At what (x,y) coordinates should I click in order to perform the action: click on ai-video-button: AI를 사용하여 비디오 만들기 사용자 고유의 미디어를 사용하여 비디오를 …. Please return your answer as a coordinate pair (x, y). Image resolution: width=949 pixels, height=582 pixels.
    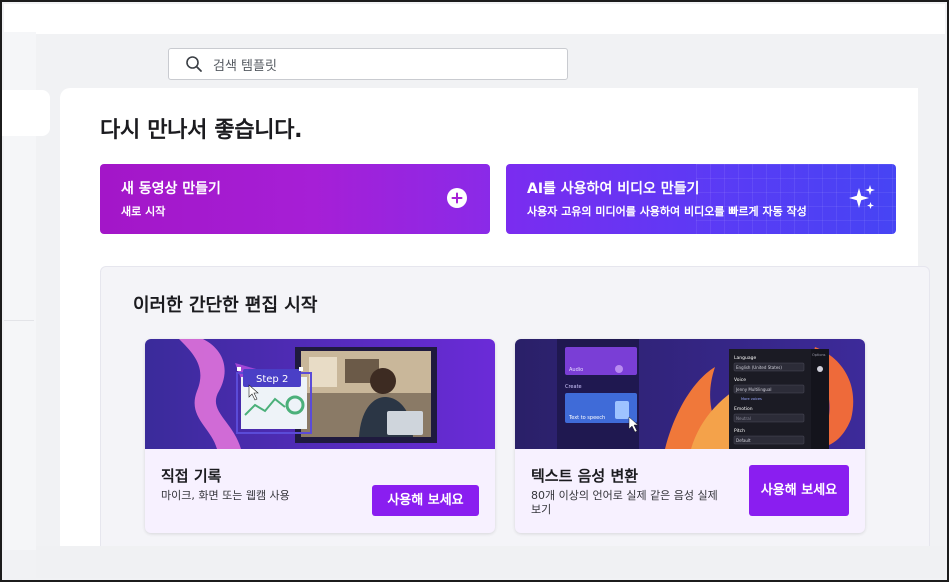
    Looking at the image, I should click on (701, 199).